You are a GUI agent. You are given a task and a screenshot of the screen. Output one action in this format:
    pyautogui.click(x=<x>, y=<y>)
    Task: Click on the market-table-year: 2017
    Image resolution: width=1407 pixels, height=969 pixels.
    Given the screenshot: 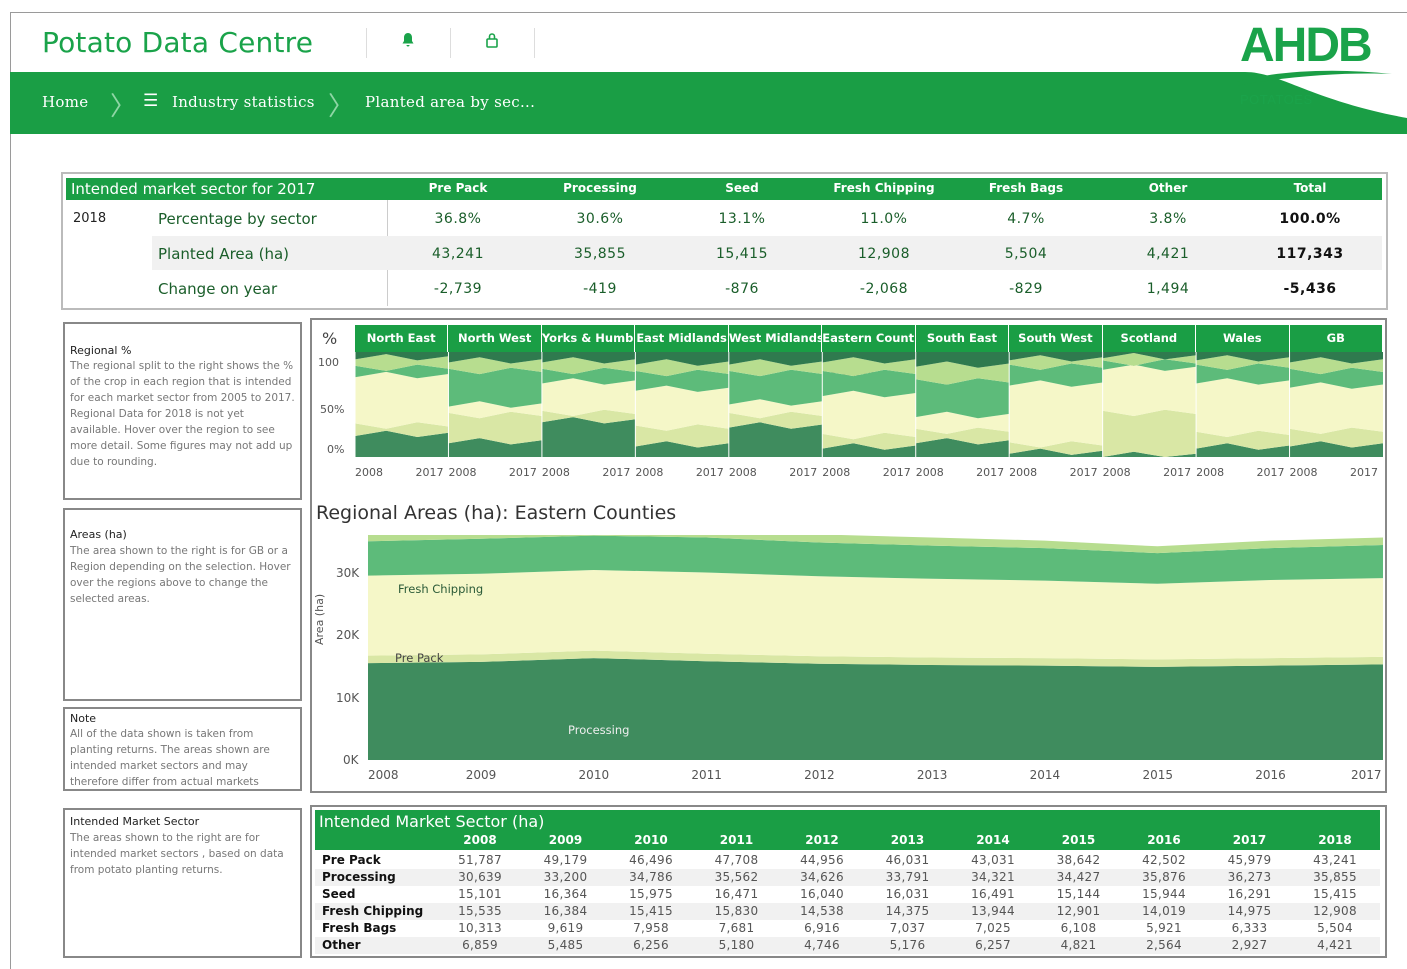 What is the action you would take?
    pyautogui.click(x=1249, y=840)
    